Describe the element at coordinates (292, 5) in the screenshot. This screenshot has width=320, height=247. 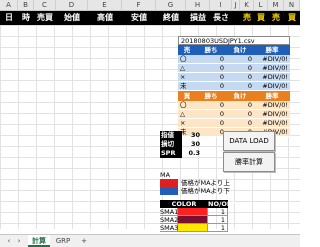
I see `column-header: N` at that location.